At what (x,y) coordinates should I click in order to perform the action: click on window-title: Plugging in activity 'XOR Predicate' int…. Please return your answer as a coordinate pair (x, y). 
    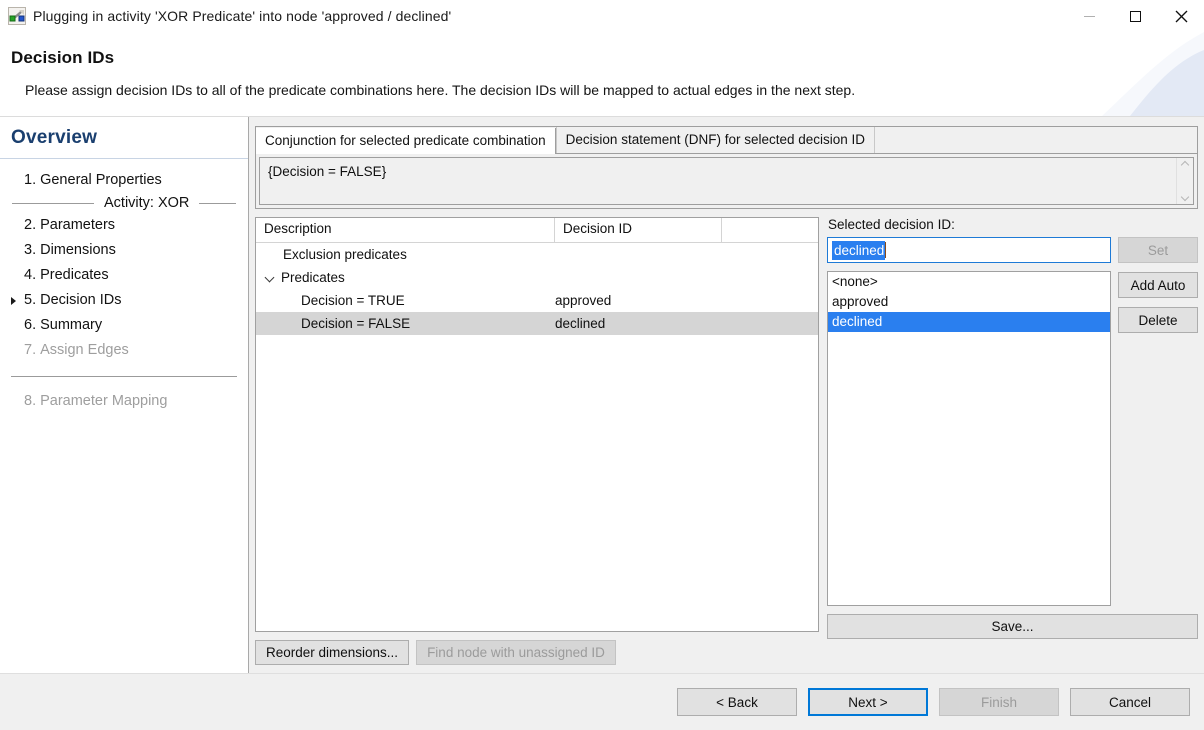
    Looking at the image, I should click on (242, 16).